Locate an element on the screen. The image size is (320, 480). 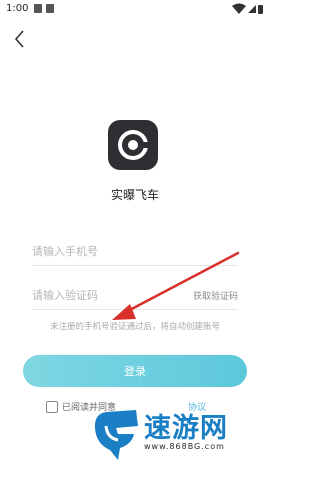
phone-field is located at coordinates (135, 250).